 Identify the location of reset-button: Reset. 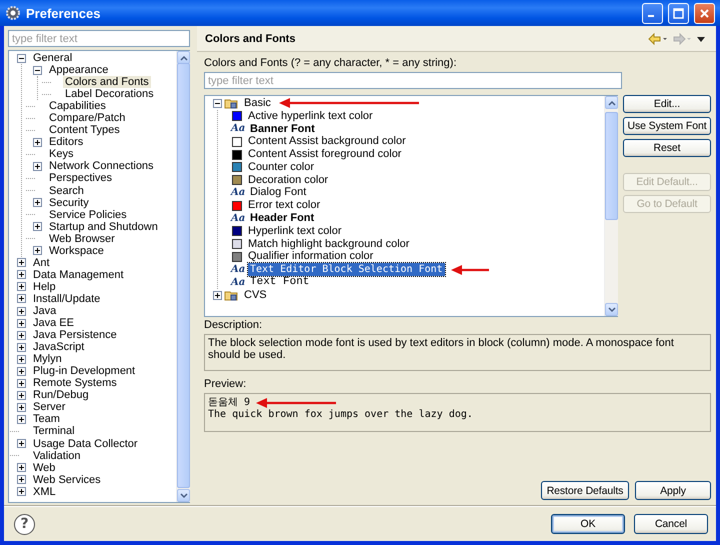
(667, 148).